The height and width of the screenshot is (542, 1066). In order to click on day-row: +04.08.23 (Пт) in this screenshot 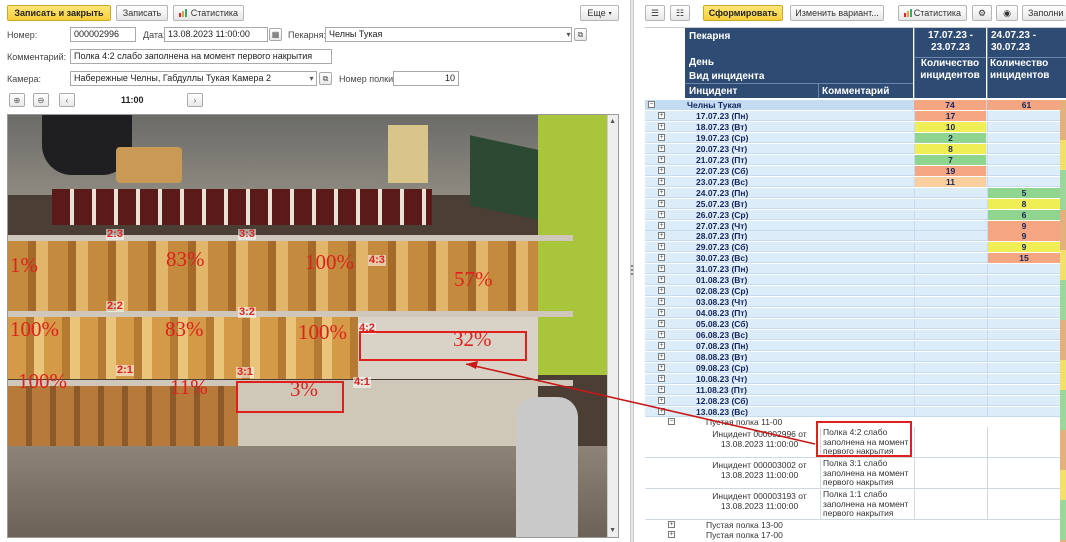, I will do `click(855, 313)`.